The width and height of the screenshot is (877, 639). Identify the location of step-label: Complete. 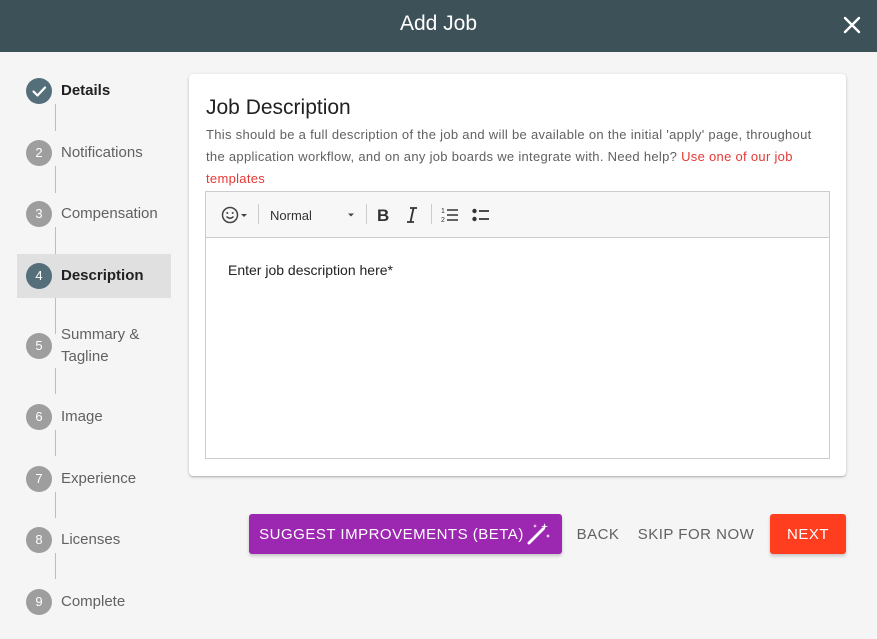
(93, 601).